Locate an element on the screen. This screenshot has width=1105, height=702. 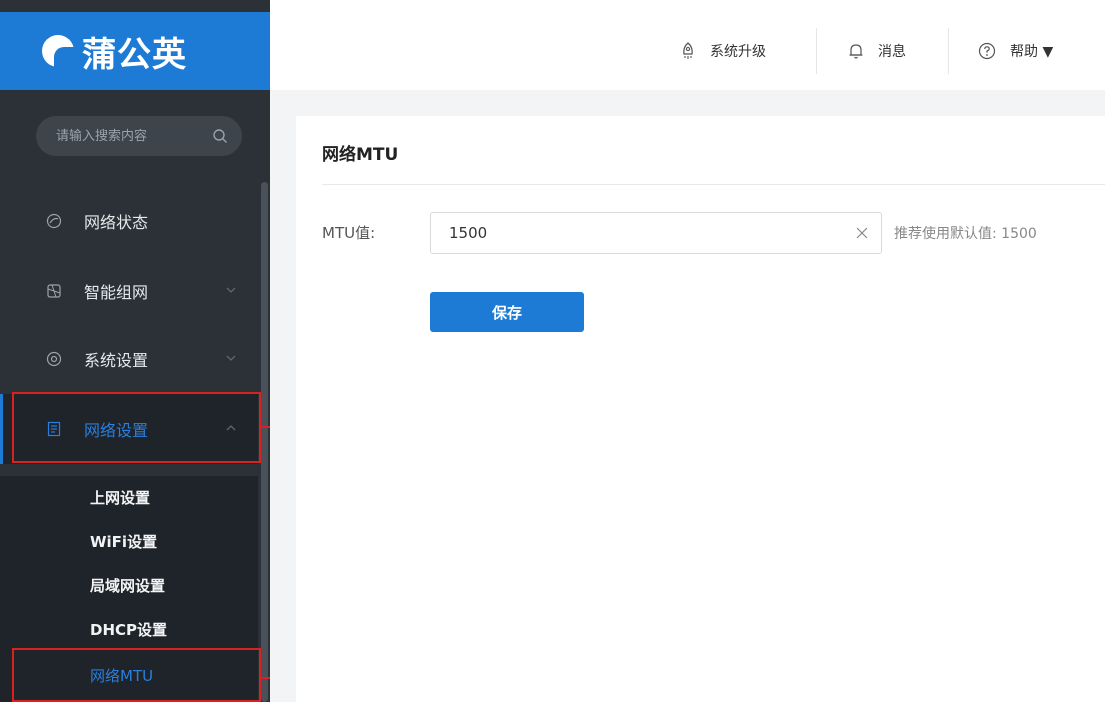
settings-icon is located at coordinates (54, 359).